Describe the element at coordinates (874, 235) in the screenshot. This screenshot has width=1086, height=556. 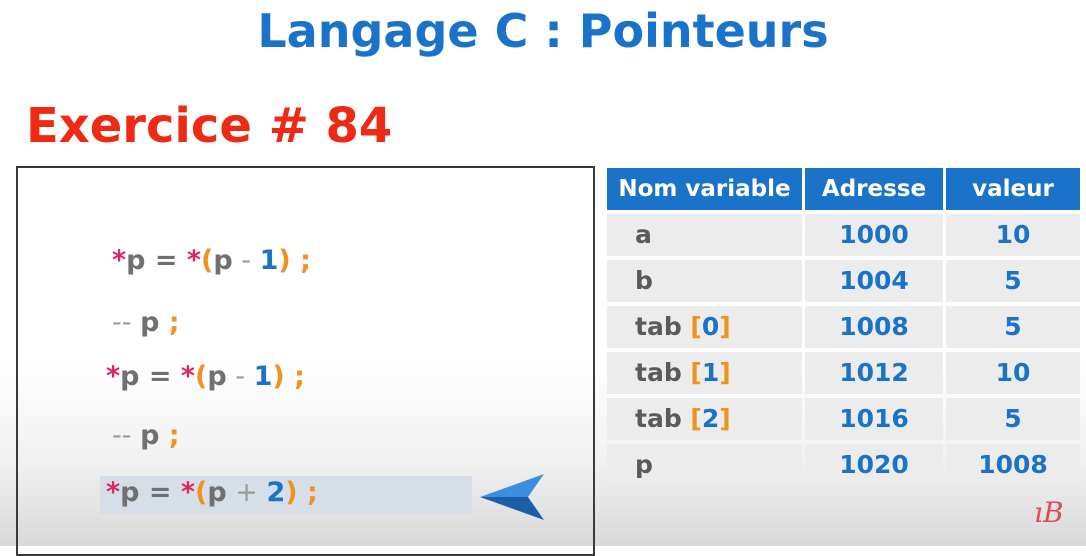
I see `cell-address: 1000` at that location.